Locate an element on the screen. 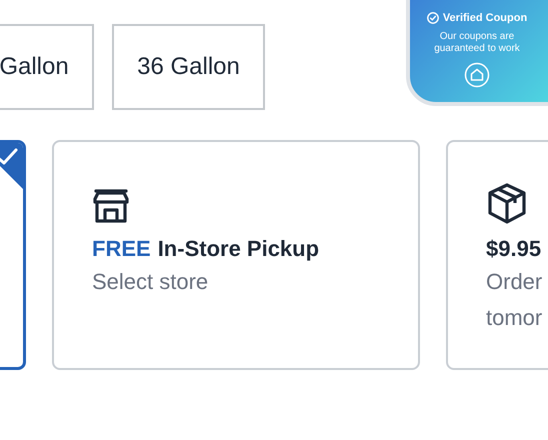  coupon-title: Verified Coupon is located at coordinates (485, 18).